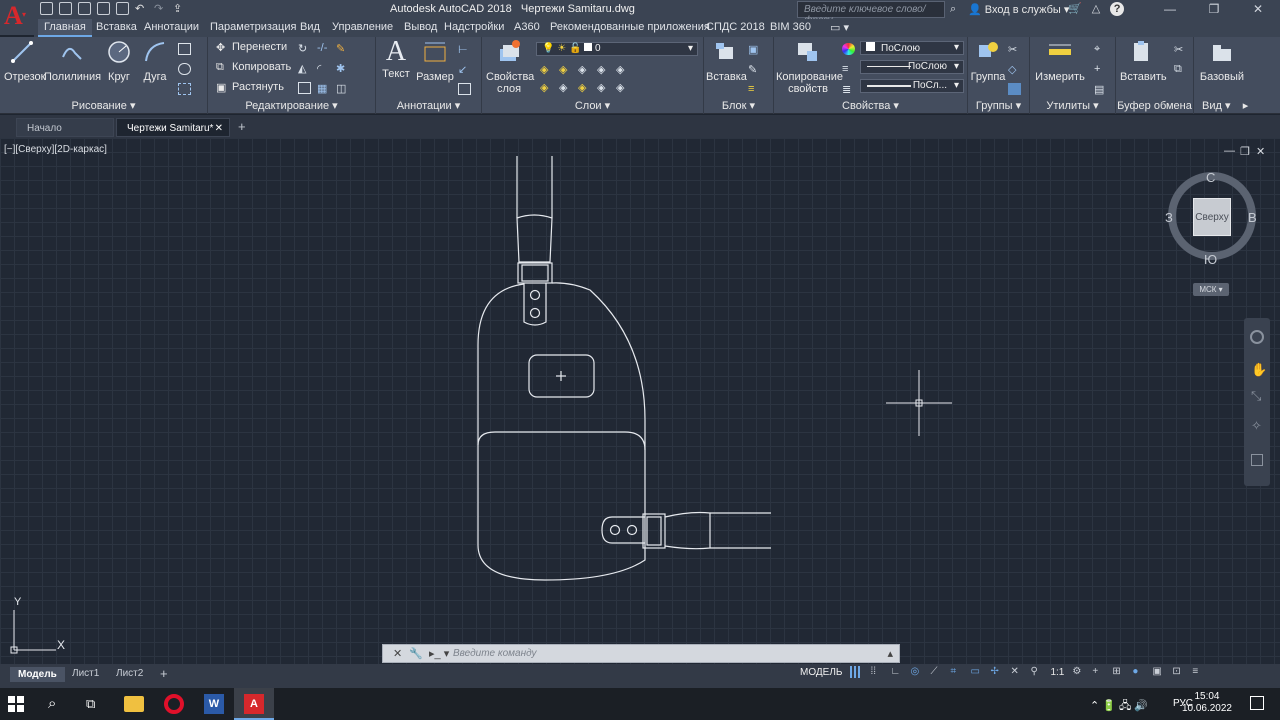  I want to click on side-buckle-inner, so click(654, 531).